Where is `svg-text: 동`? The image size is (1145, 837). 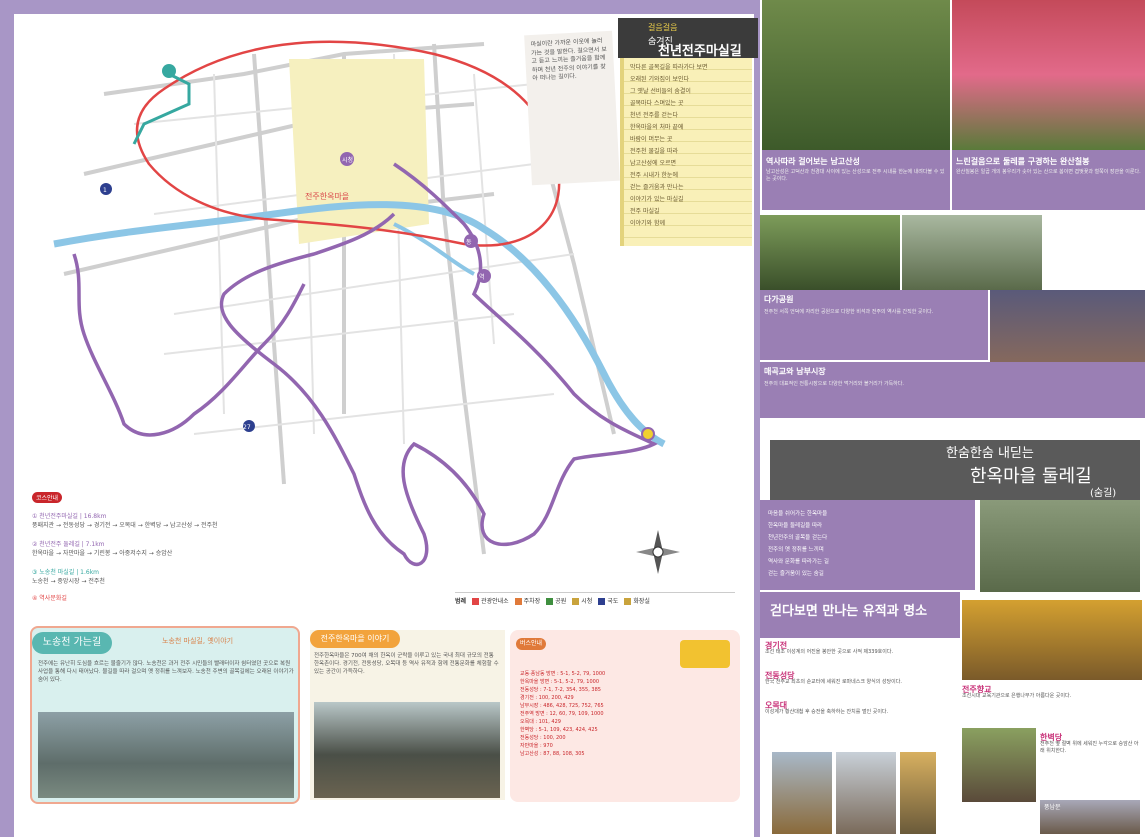
svg-text: 동 is located at coordinates (469, 242).